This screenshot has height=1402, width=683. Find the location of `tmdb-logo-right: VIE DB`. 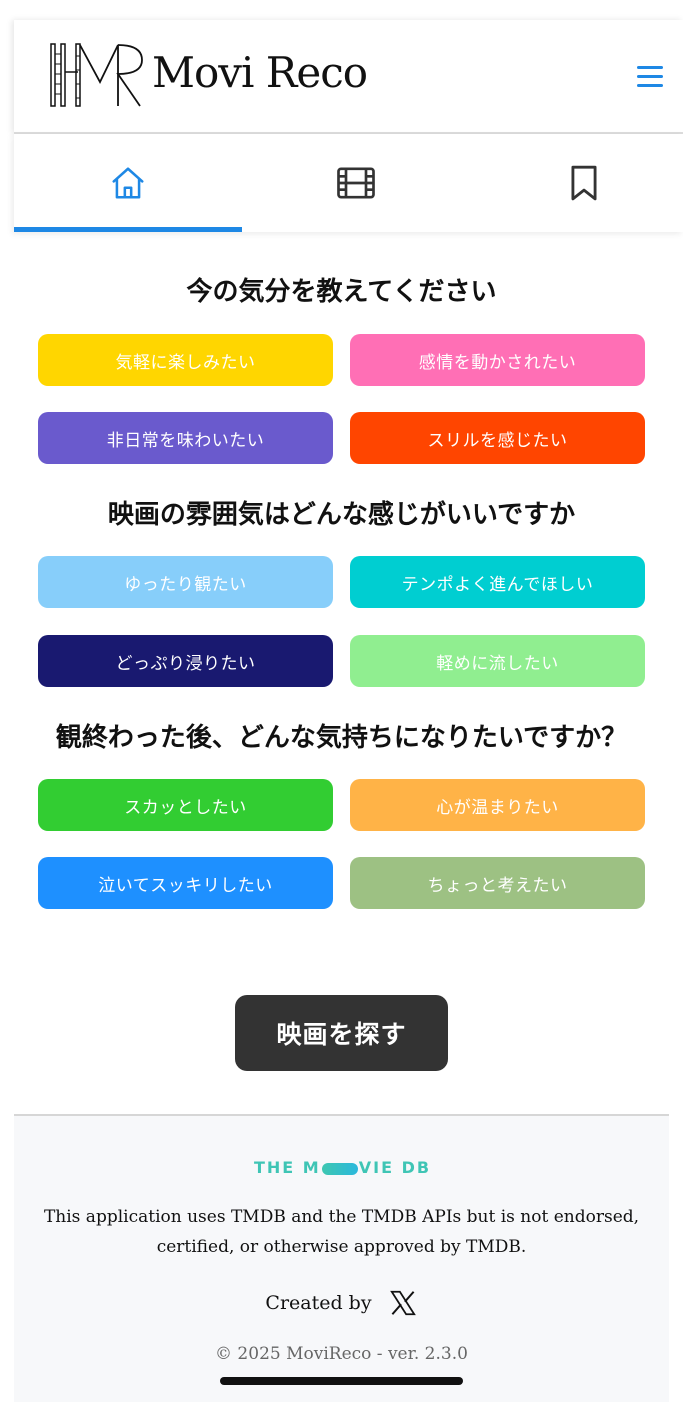

tmdb-logo-right: VIE DB is located at coordinates (395, 1167).